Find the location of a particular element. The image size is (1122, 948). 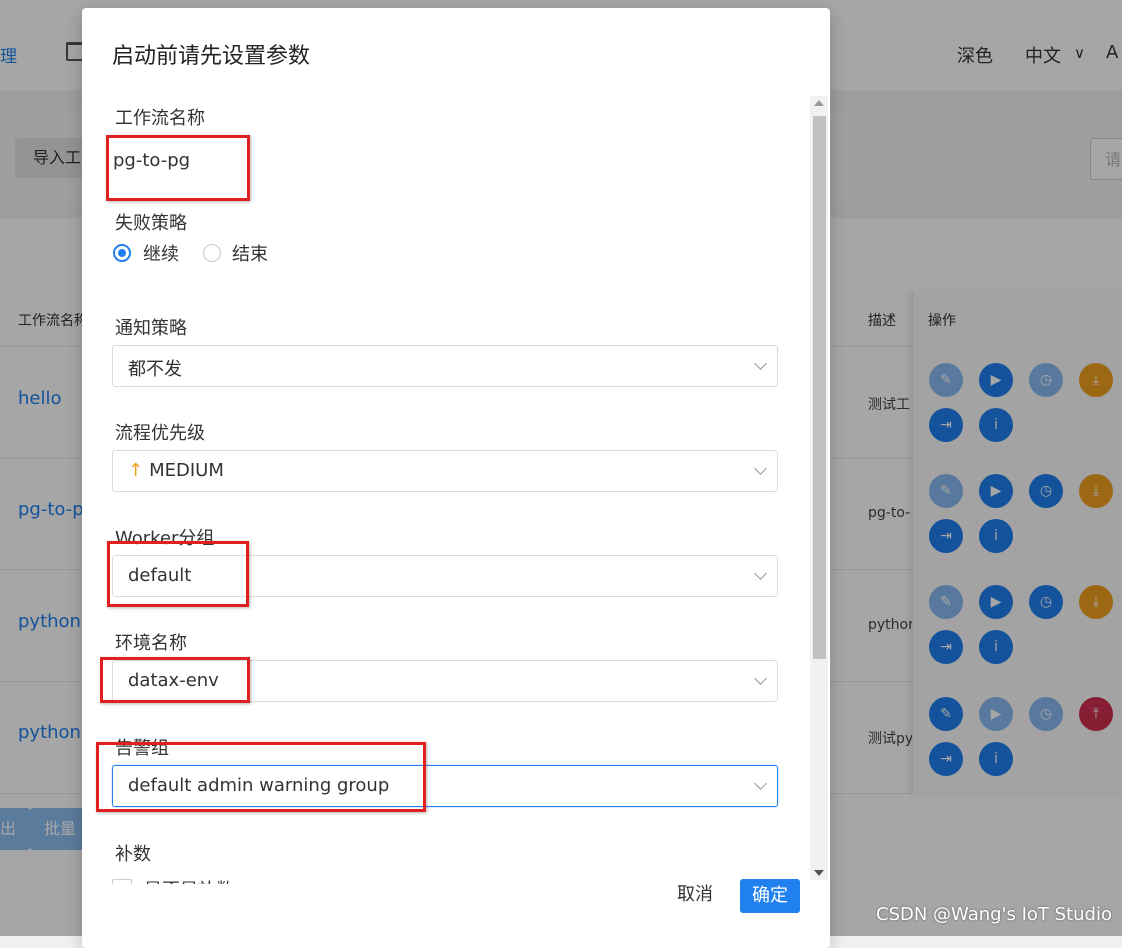

modal-title: 启动前请先设置参数 is located at coordinates (211, 56).